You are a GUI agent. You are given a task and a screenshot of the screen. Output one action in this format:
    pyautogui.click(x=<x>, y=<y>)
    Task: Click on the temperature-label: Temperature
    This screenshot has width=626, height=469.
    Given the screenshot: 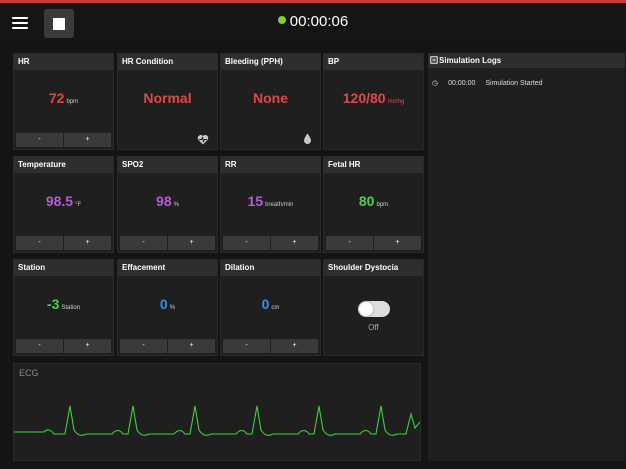 What is the action you would take?
    pyautogui.click(x=63, y=165)
    